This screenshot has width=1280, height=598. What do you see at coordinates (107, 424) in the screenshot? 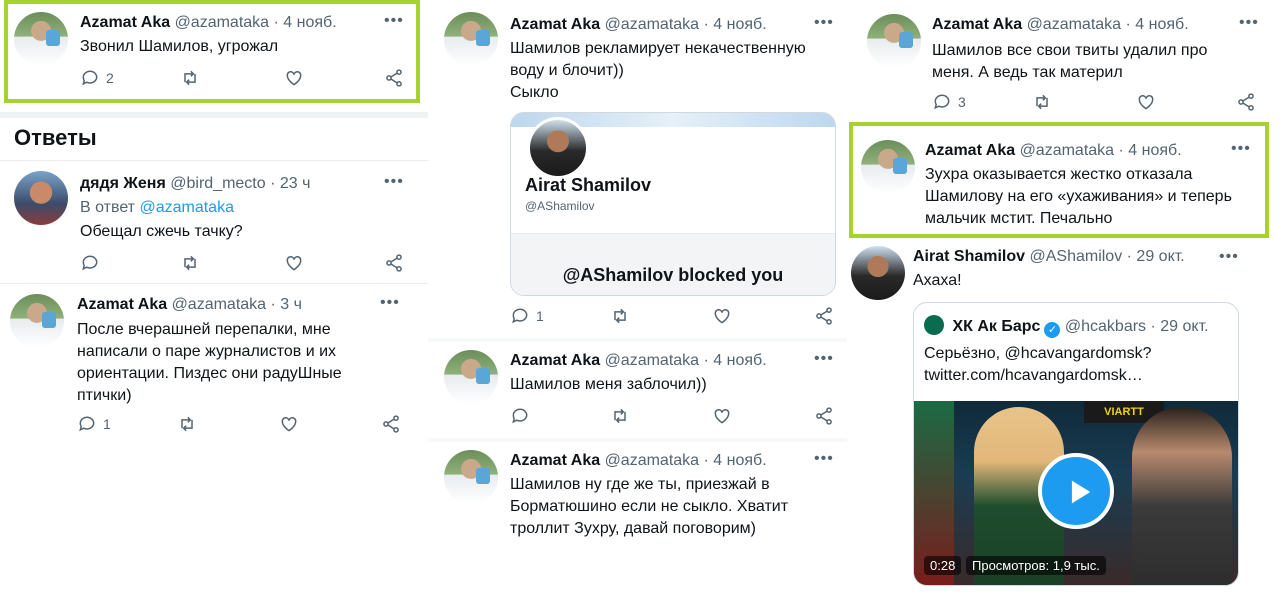
I see `reply-count: 1` at bounding box center [107, 424].